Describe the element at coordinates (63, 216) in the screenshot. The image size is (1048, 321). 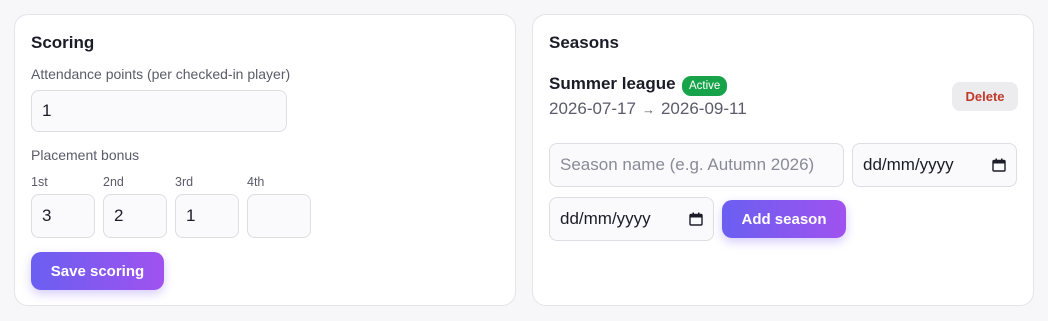
I see `place-1st-input: 3` at that location.